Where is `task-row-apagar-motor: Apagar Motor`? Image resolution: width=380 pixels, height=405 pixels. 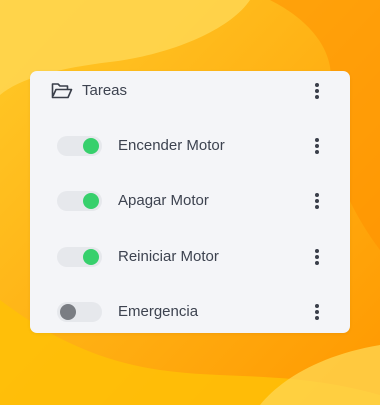 task-row-apagar-motor: Apagar Motor is located at coordinates (190, 201).